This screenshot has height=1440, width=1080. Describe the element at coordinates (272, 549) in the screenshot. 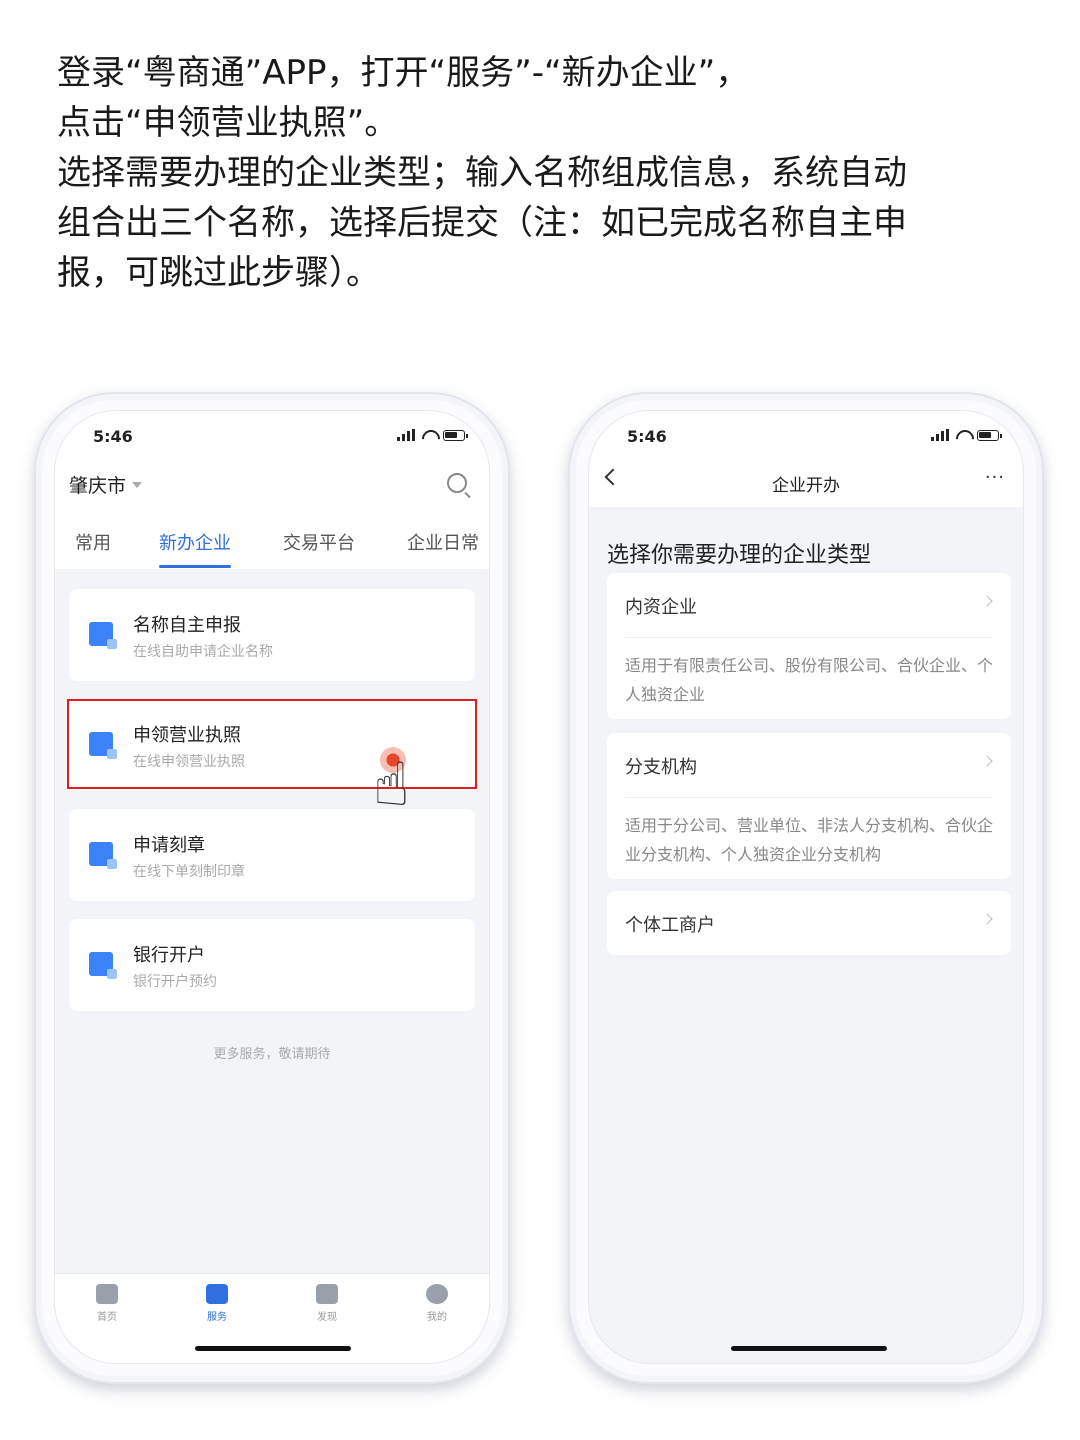

I see `category-tabs: 常用 新办企业 交易平台 企业日常` at that location.